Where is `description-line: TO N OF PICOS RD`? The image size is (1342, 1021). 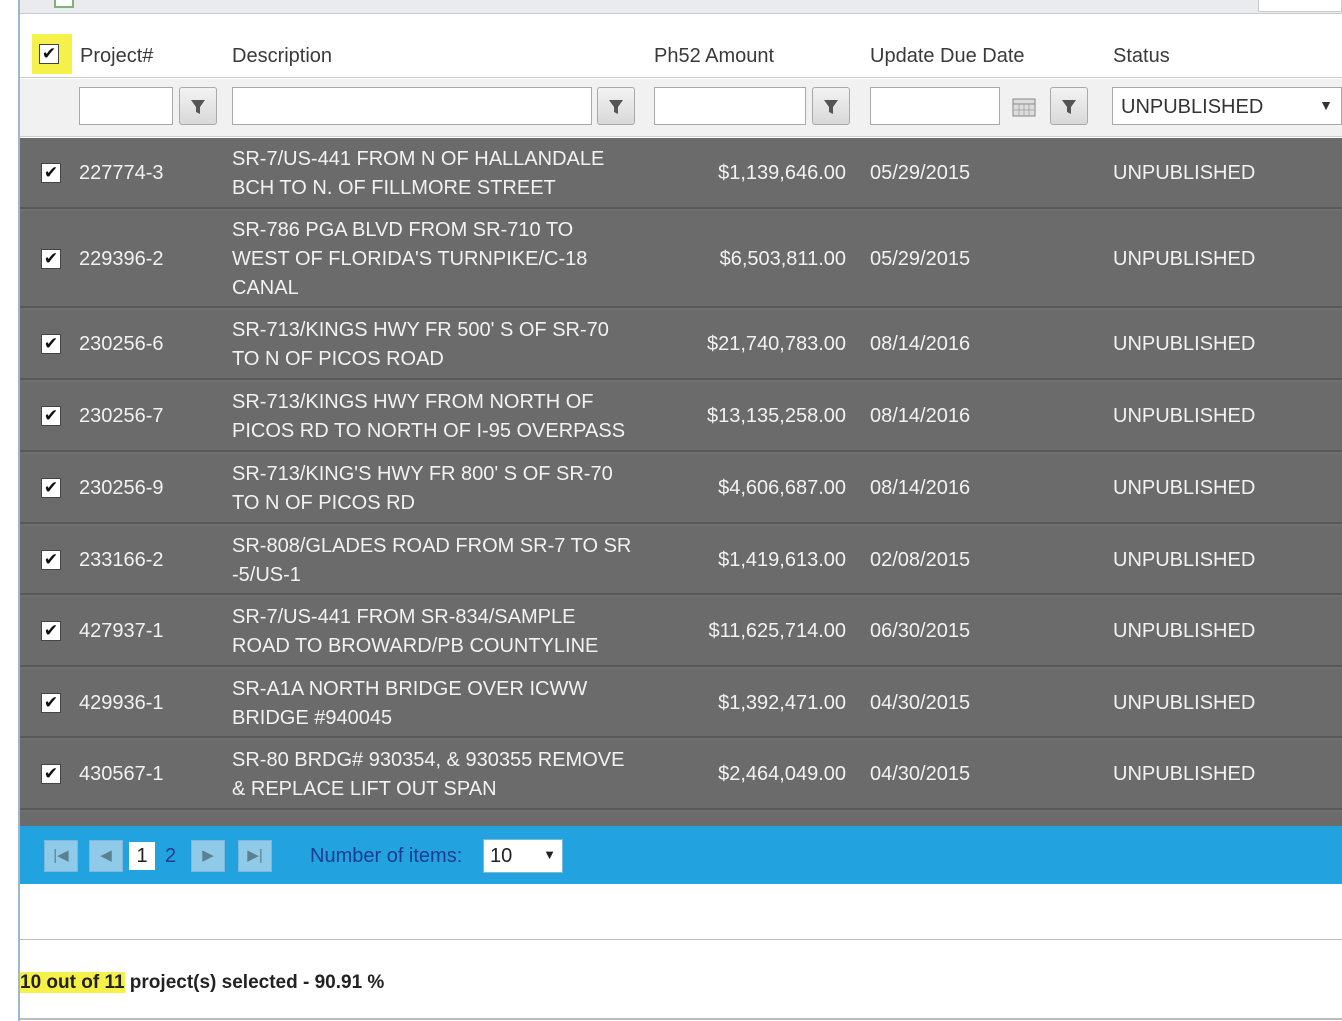 description-line: TO N OF PICOS RD is located at coordinates (323, 503).